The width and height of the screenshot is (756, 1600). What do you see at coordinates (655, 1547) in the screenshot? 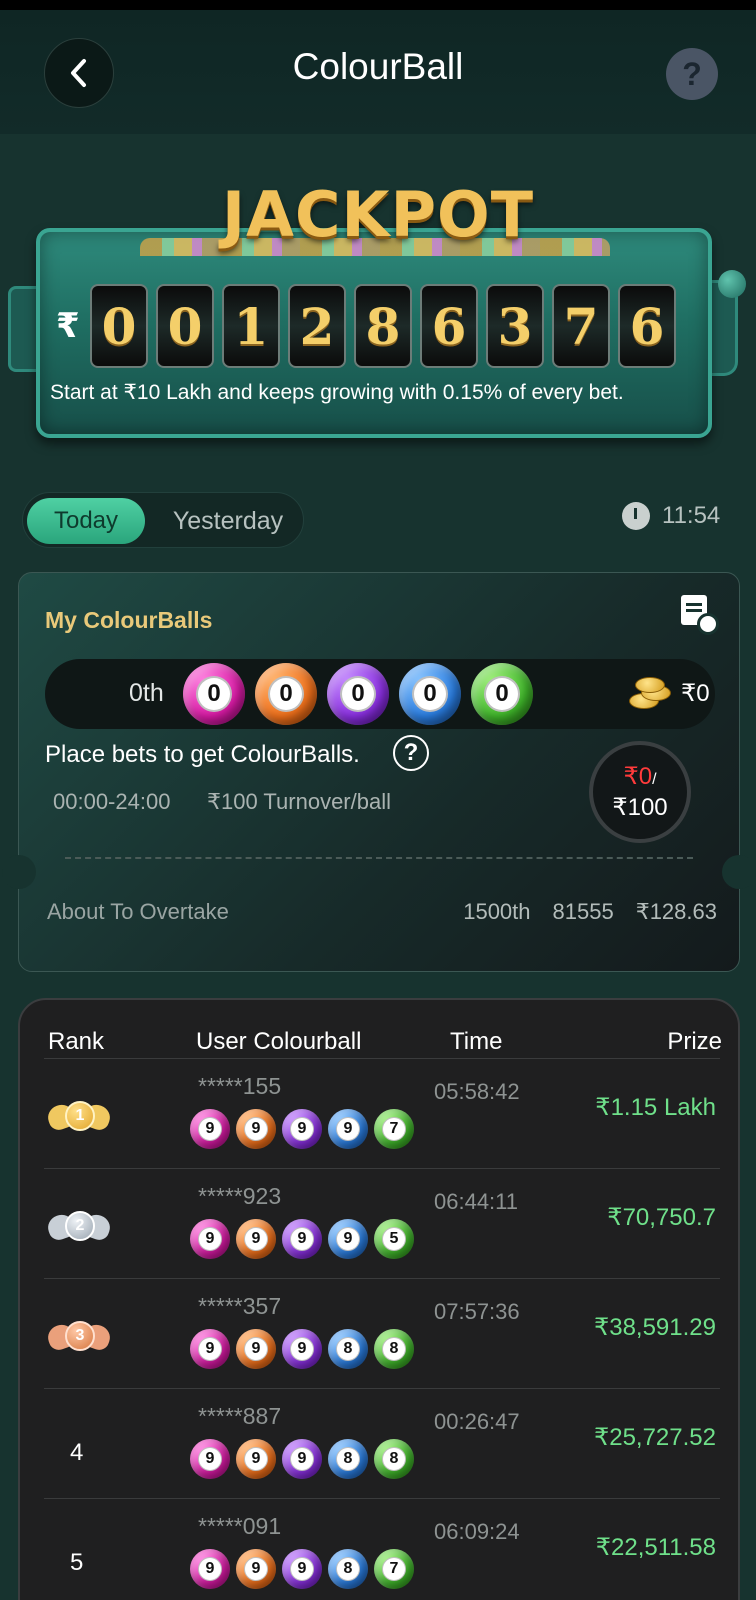
I see `row-prize: ₹22,511.58` at bounding box center [655, 1547].